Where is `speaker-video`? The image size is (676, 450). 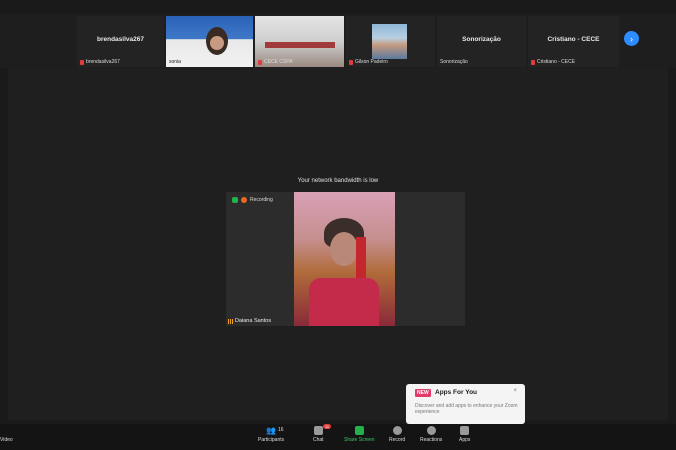
speaker-video is located at coordinates (344, 259).